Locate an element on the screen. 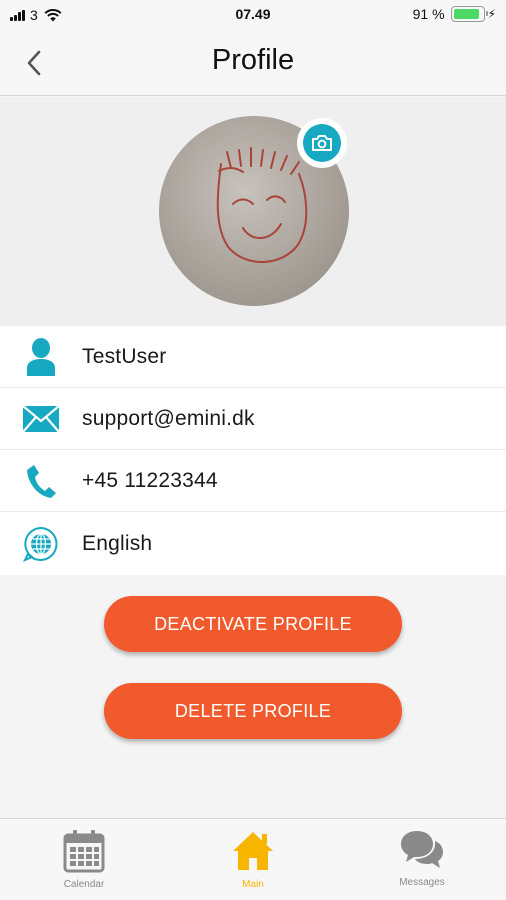  language-row: English is located at coordinates (253, 543).